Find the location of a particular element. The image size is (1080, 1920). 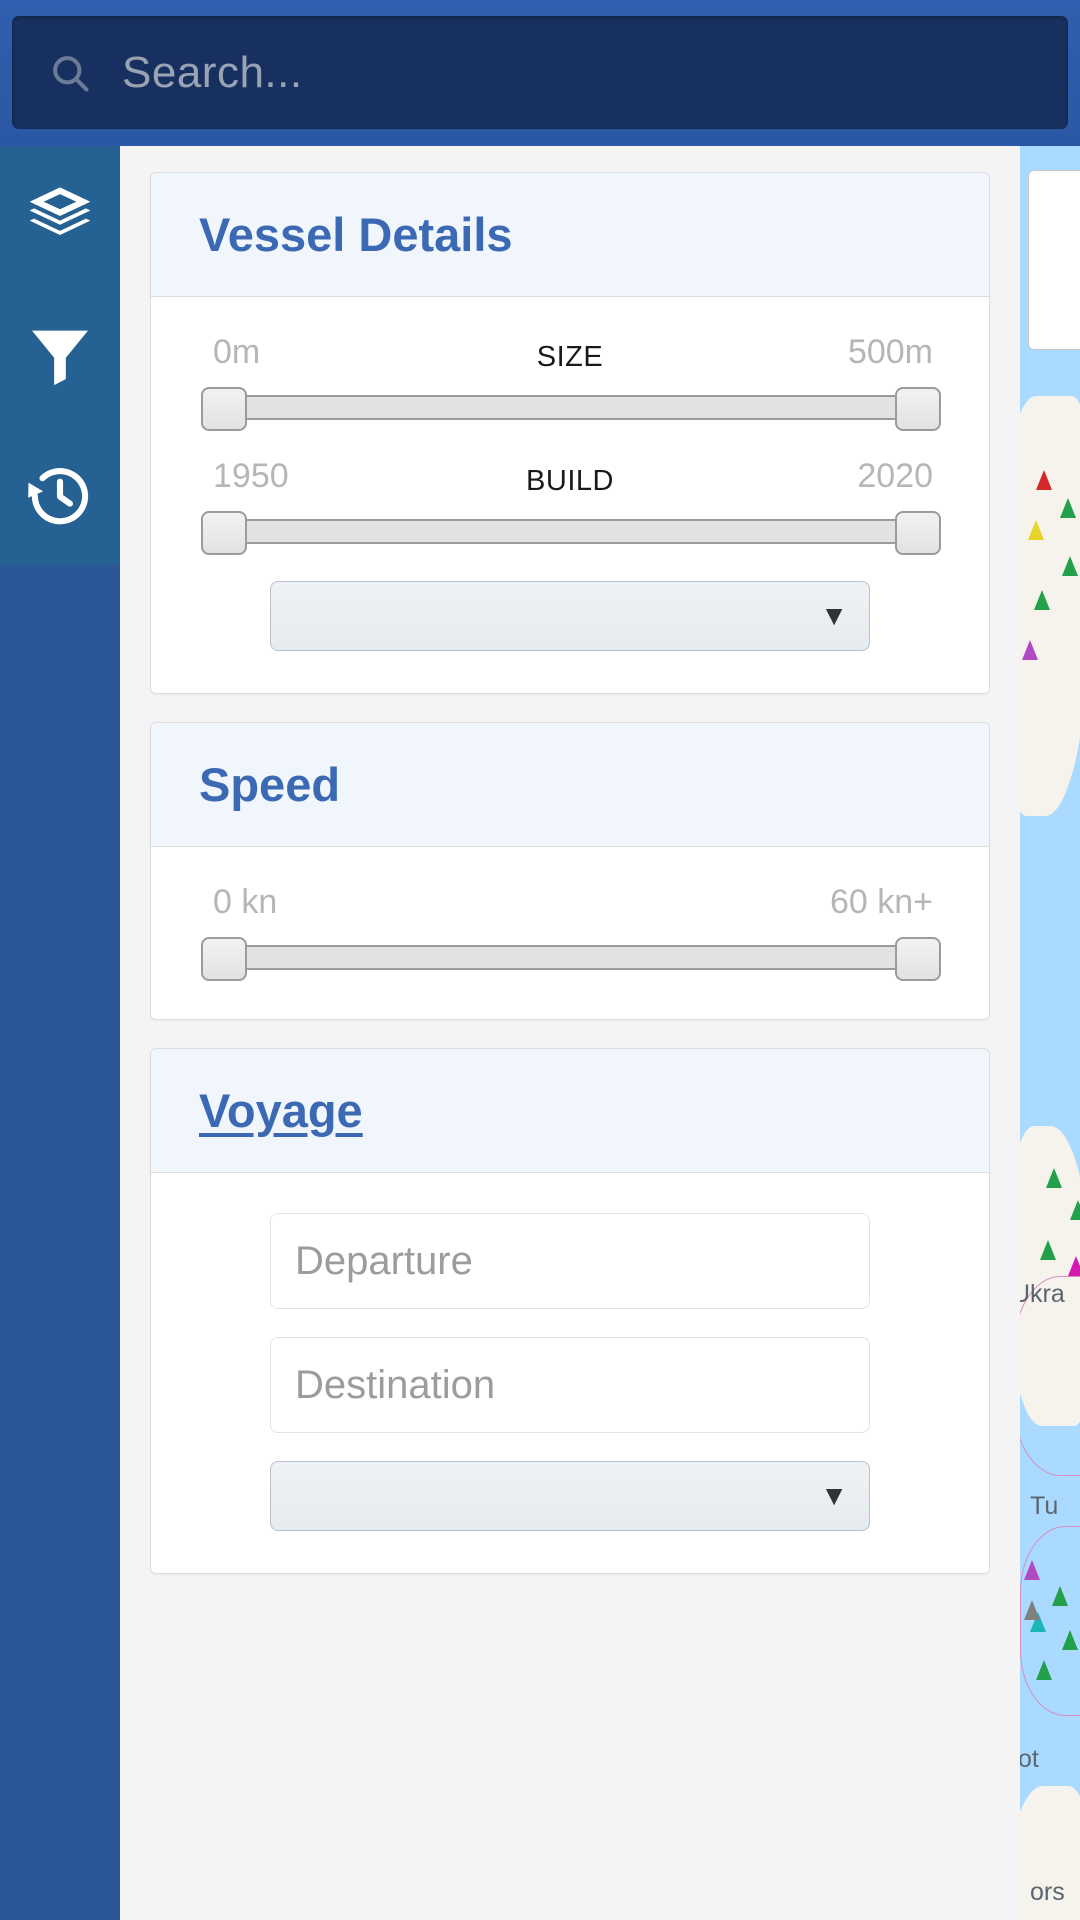

vessel-type-select is located at coordinates (570, 616).